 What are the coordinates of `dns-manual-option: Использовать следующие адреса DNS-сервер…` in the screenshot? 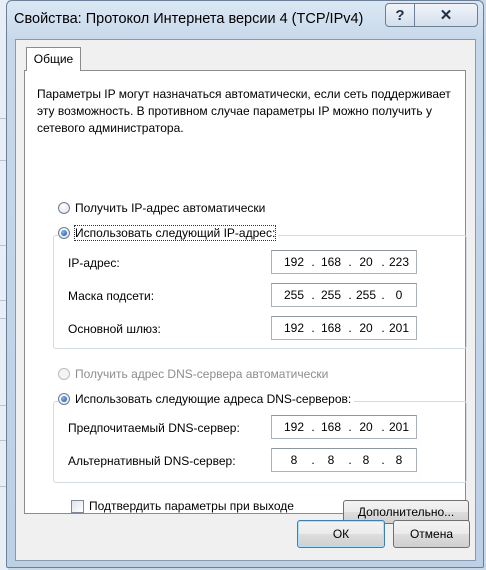 It's located at (206, 399).